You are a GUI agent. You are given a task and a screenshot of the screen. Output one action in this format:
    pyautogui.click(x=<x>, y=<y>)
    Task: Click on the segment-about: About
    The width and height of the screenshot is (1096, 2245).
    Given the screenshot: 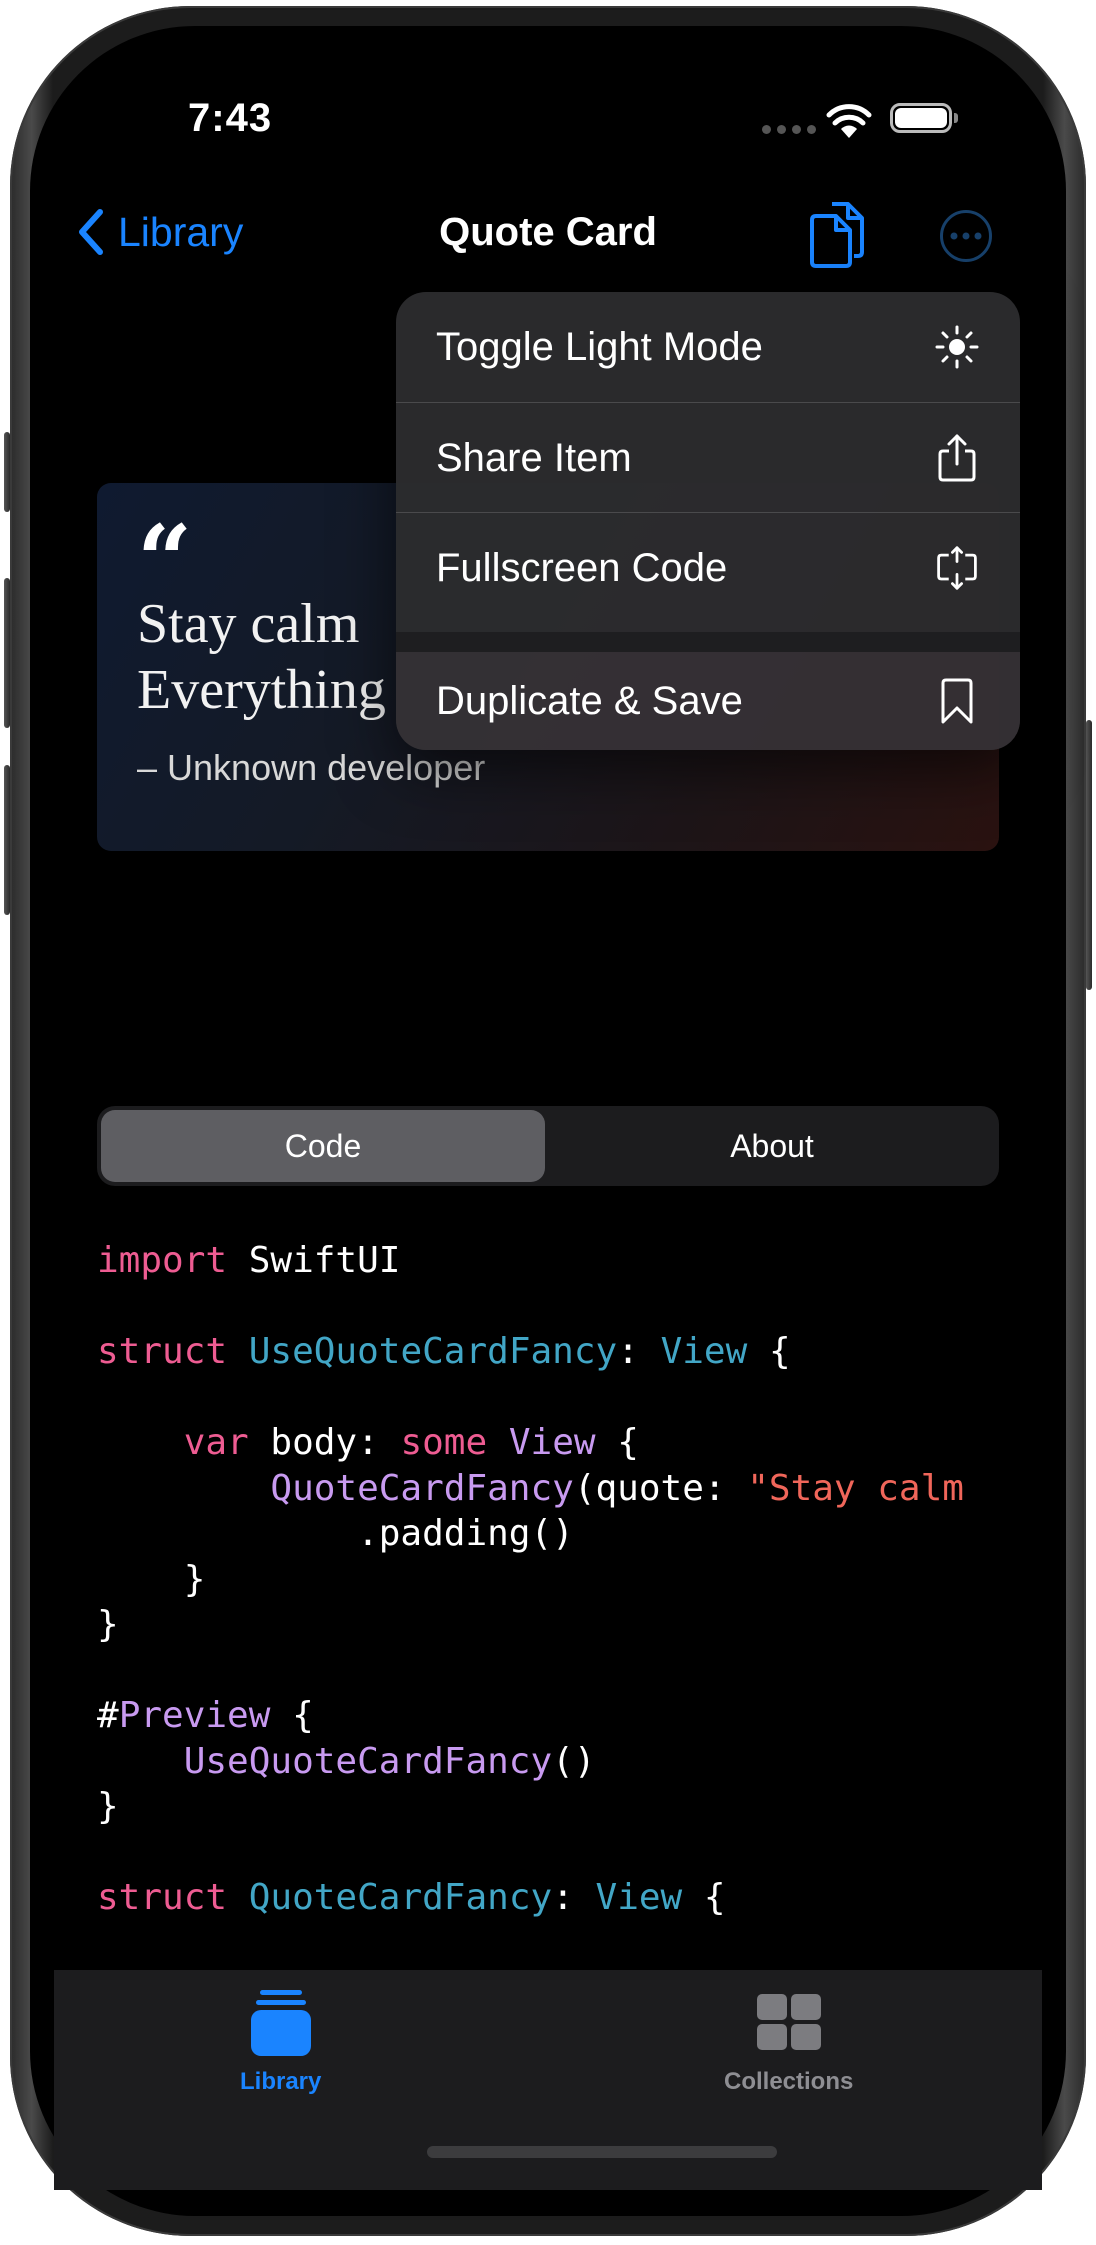 What is the action you would take?
    pyautogui.click(x=772, y=1146)
    